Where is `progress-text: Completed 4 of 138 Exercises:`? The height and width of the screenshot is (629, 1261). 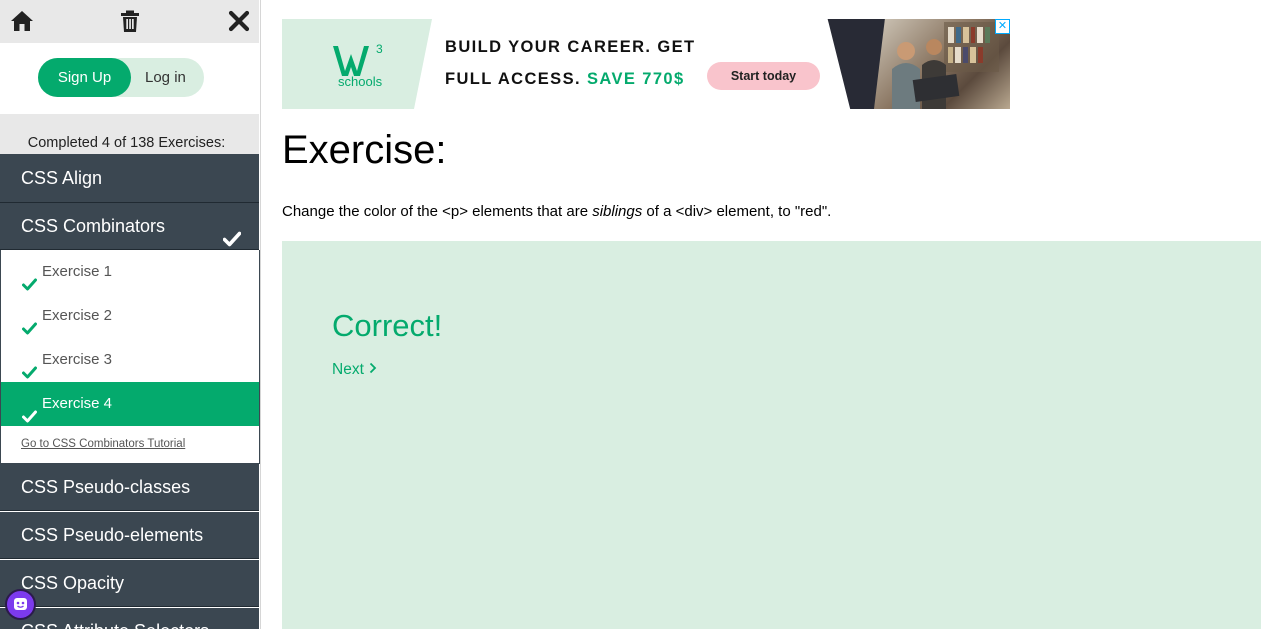 progress-text: Completed 4 of 138 Exercises: is located at coordinates (126, 143).